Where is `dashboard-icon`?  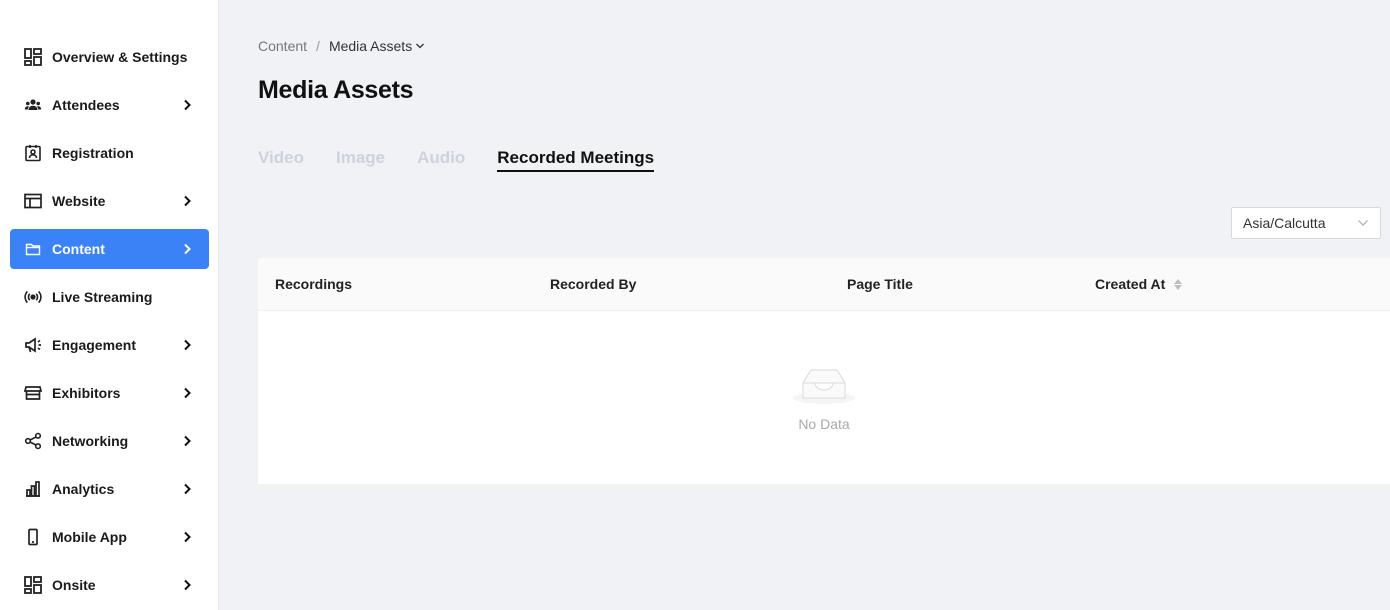
dashboard-icon is located at coordinates (33, 57).